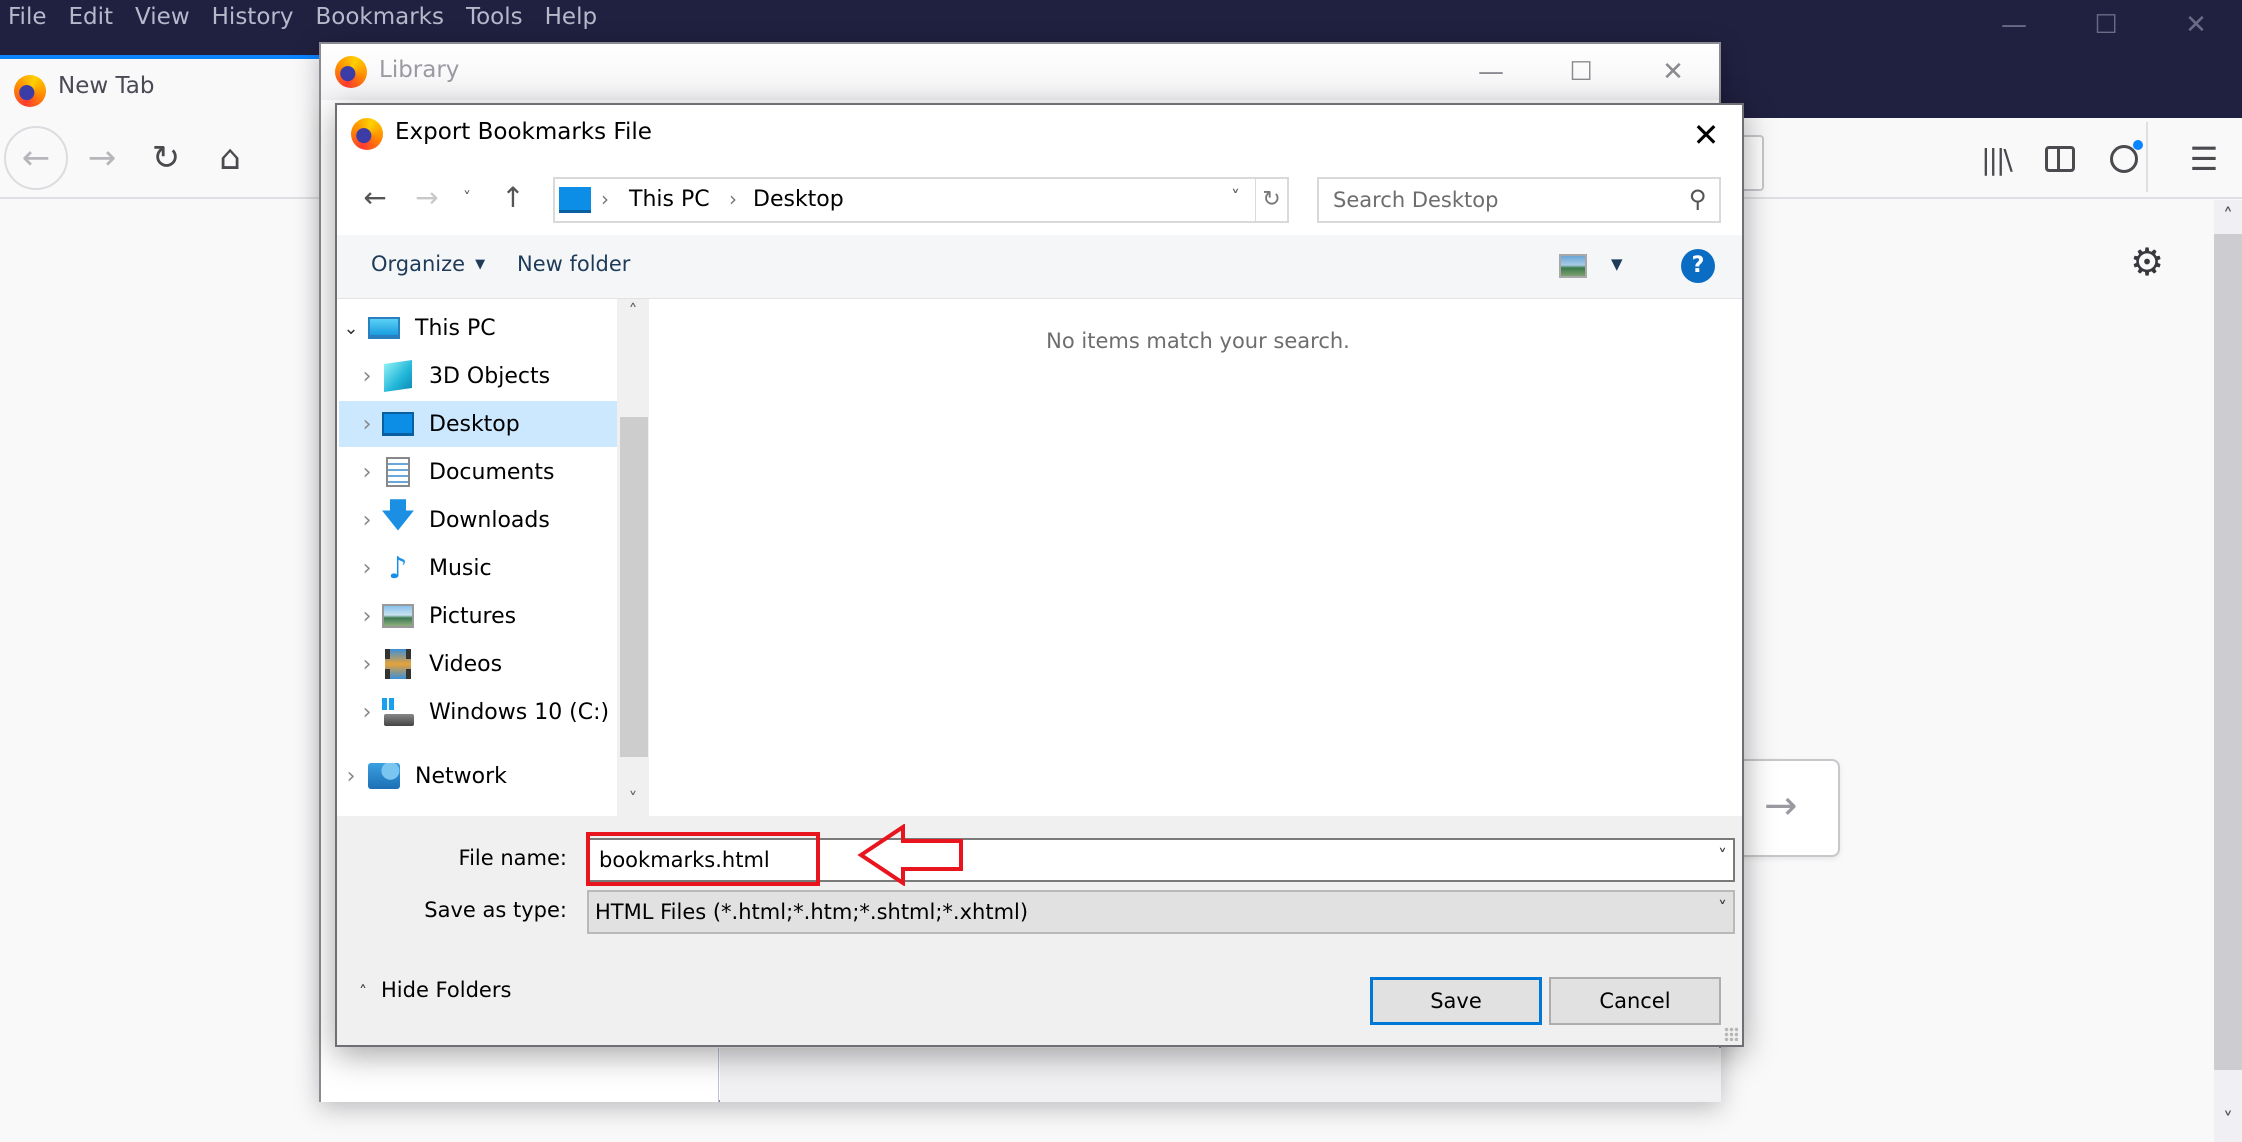 Image resolution: width=2242 pixels, height=1142 pixels. I want to click on organize-button: Organize ▼, so click(428, 264).